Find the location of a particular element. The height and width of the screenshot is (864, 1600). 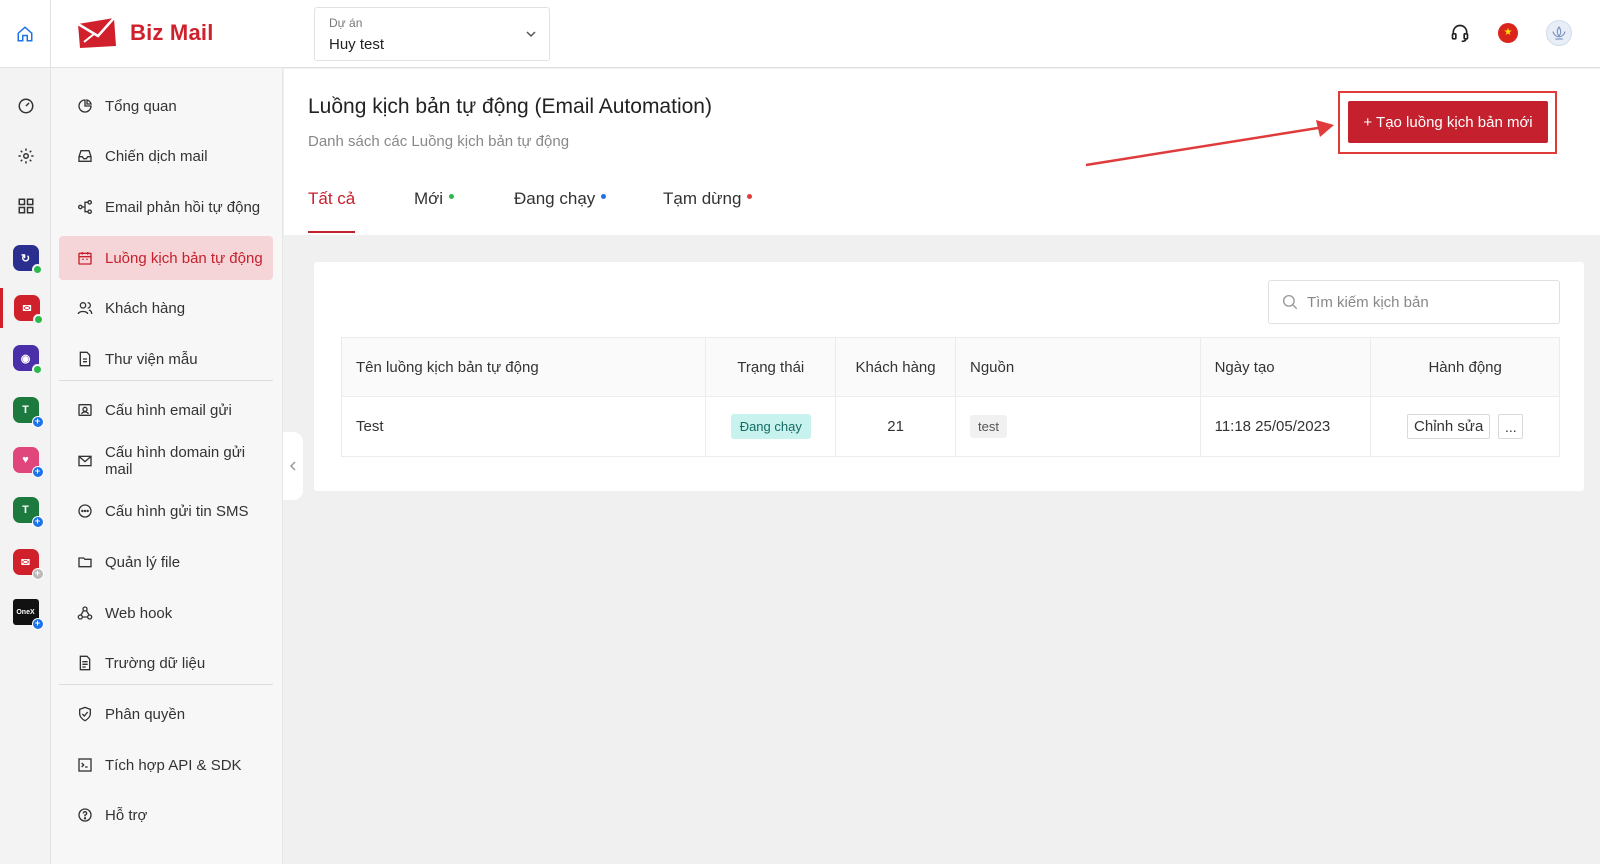

contact-card-icon is located at coordinates (85, 410).